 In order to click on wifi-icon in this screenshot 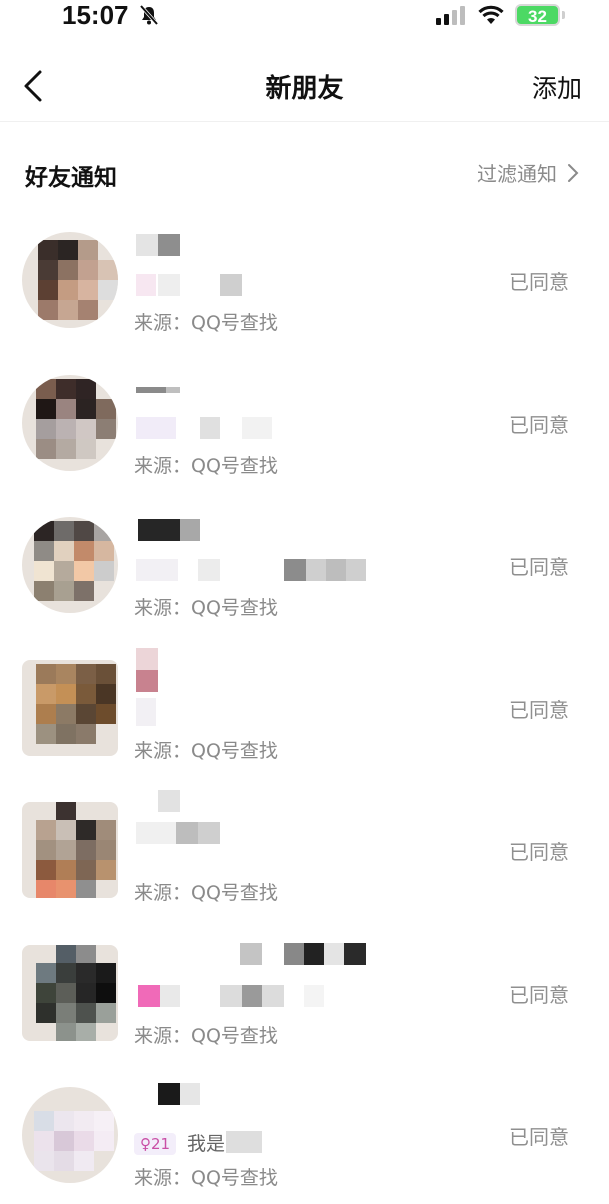, I will do `click(491, 14)`.